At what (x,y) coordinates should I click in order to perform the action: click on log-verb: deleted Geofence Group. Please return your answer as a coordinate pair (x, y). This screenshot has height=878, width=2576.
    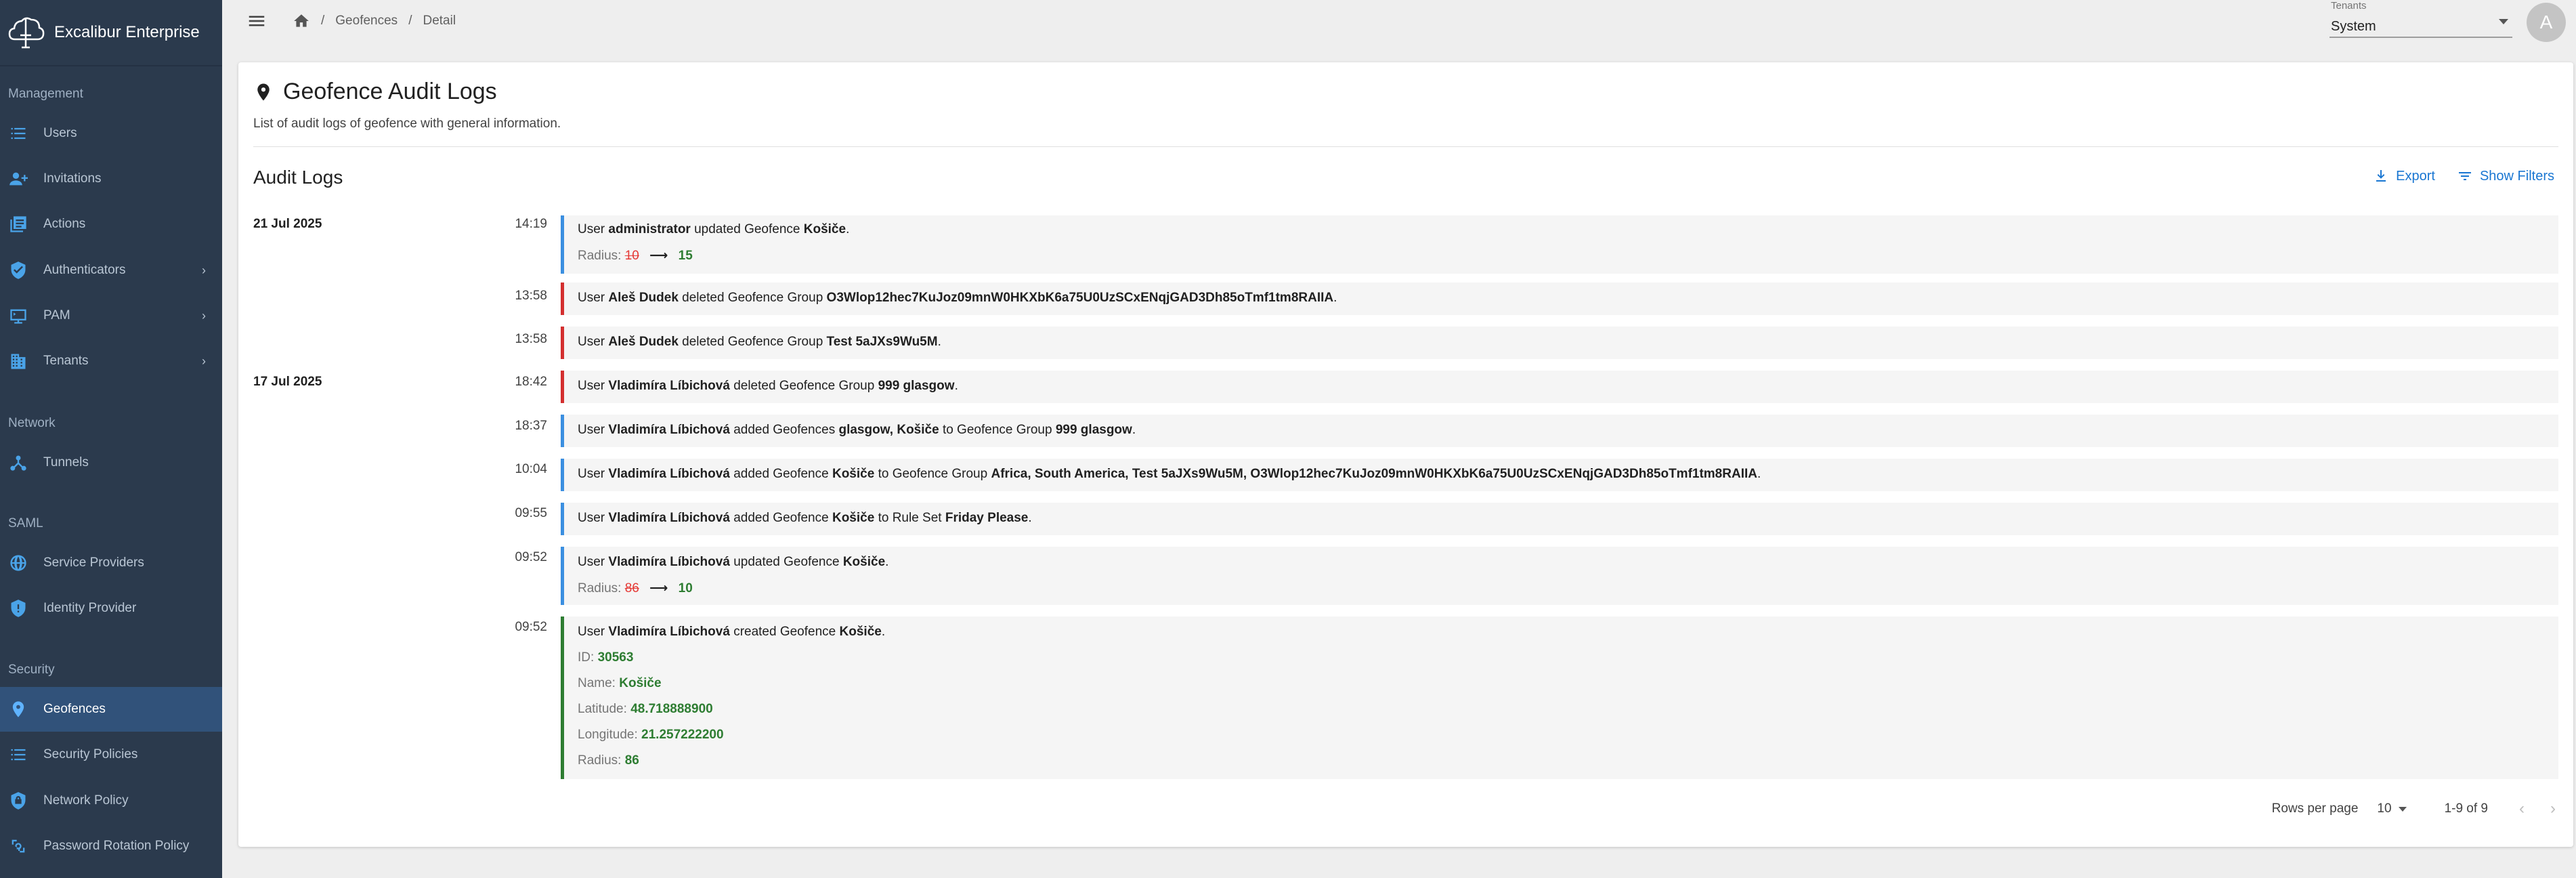
    Looking at the image, I should click on (804, 386).